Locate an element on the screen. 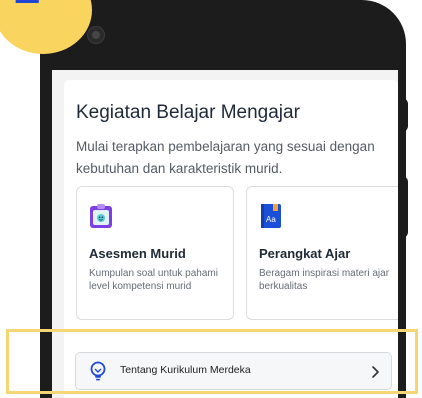 The image size is (422, 398). svg-text: Aa is located at coordinates (271, 219).